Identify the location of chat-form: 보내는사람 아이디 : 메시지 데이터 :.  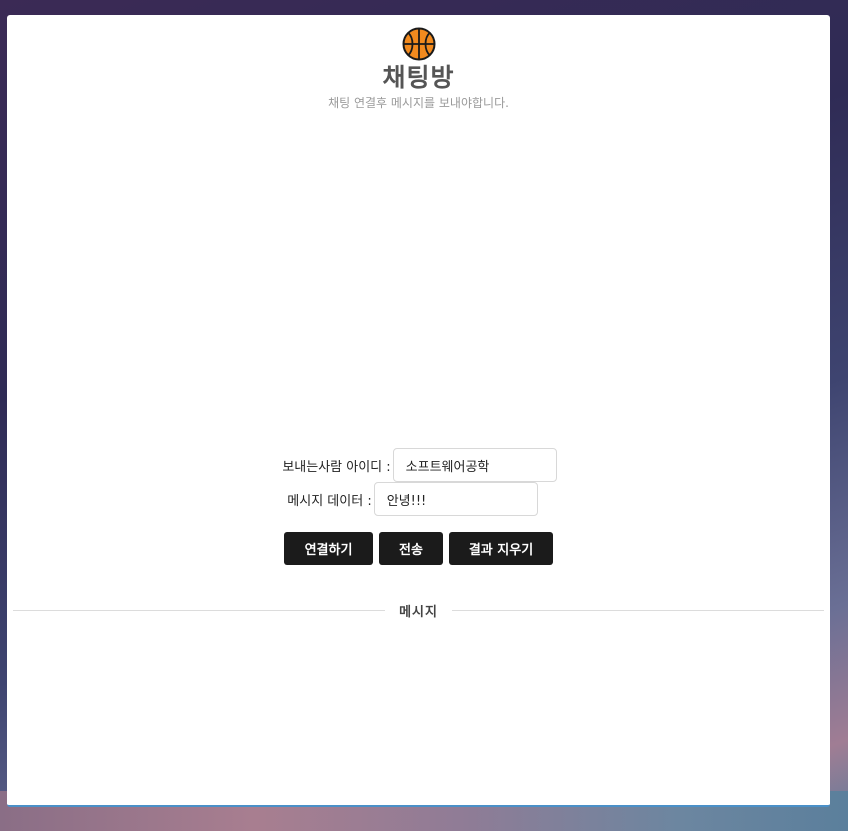
(418, 482).